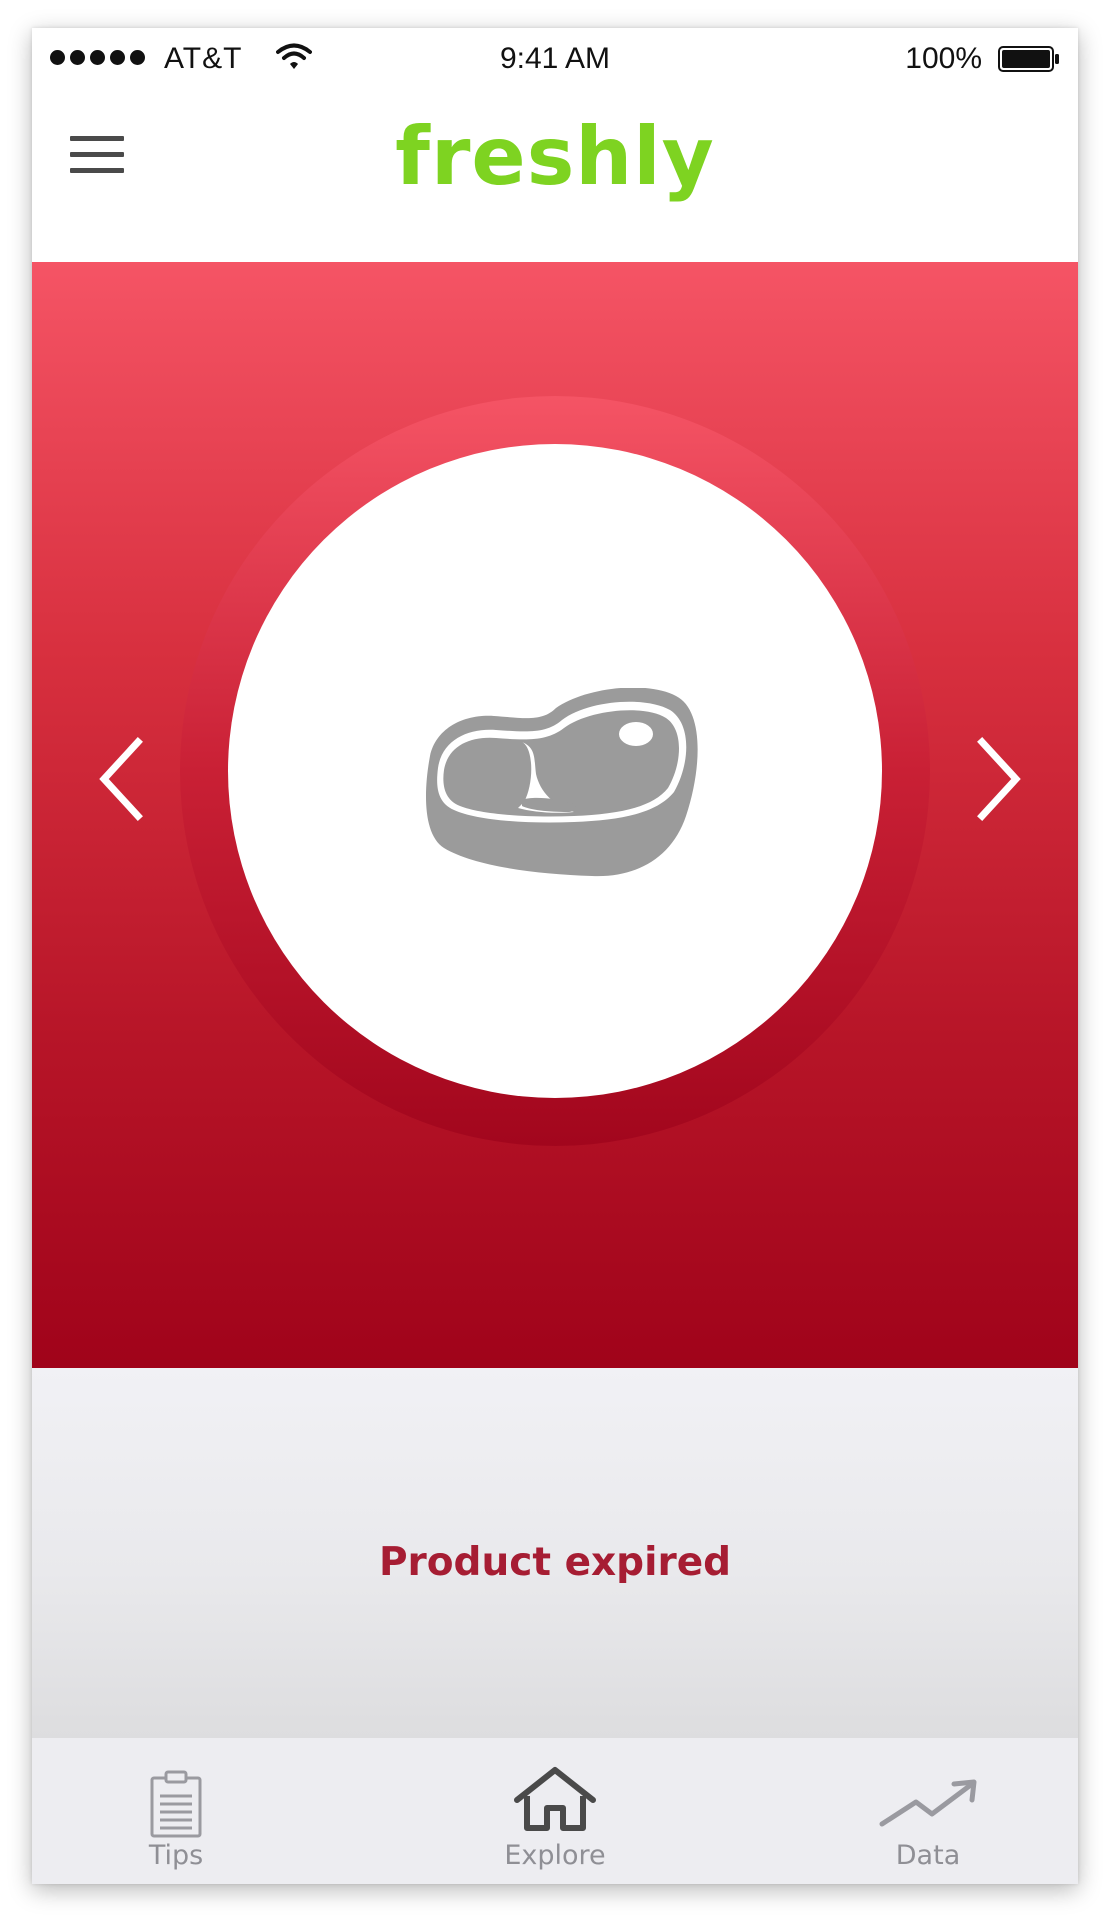 Image resolution: width=1110 pixels, height=1920 pixels. Describe the element at coordinates (928, 1855) in the screenshot. I see `tab-label-data: Data` at that location.